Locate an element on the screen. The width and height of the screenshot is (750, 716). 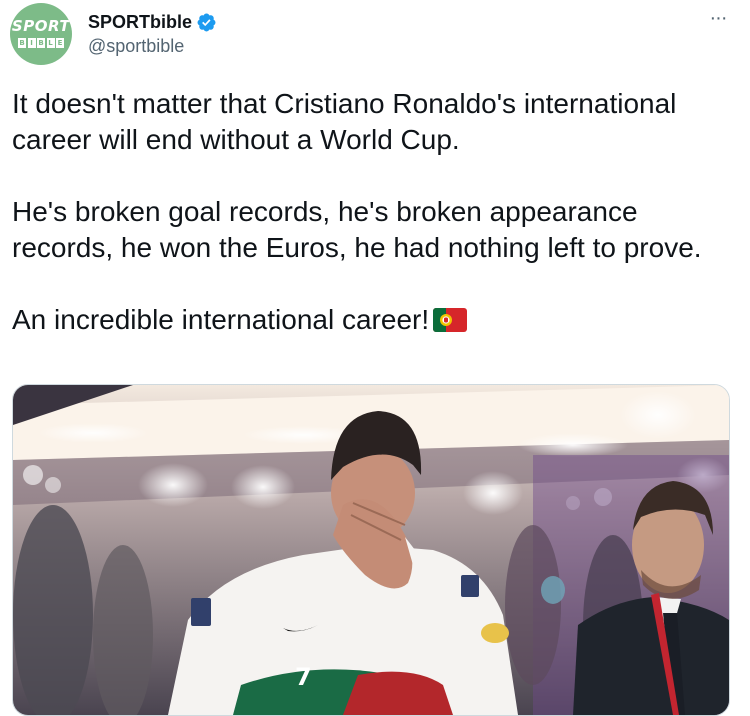
avatar-logo-letter: E is located at coordinates (60, 42).